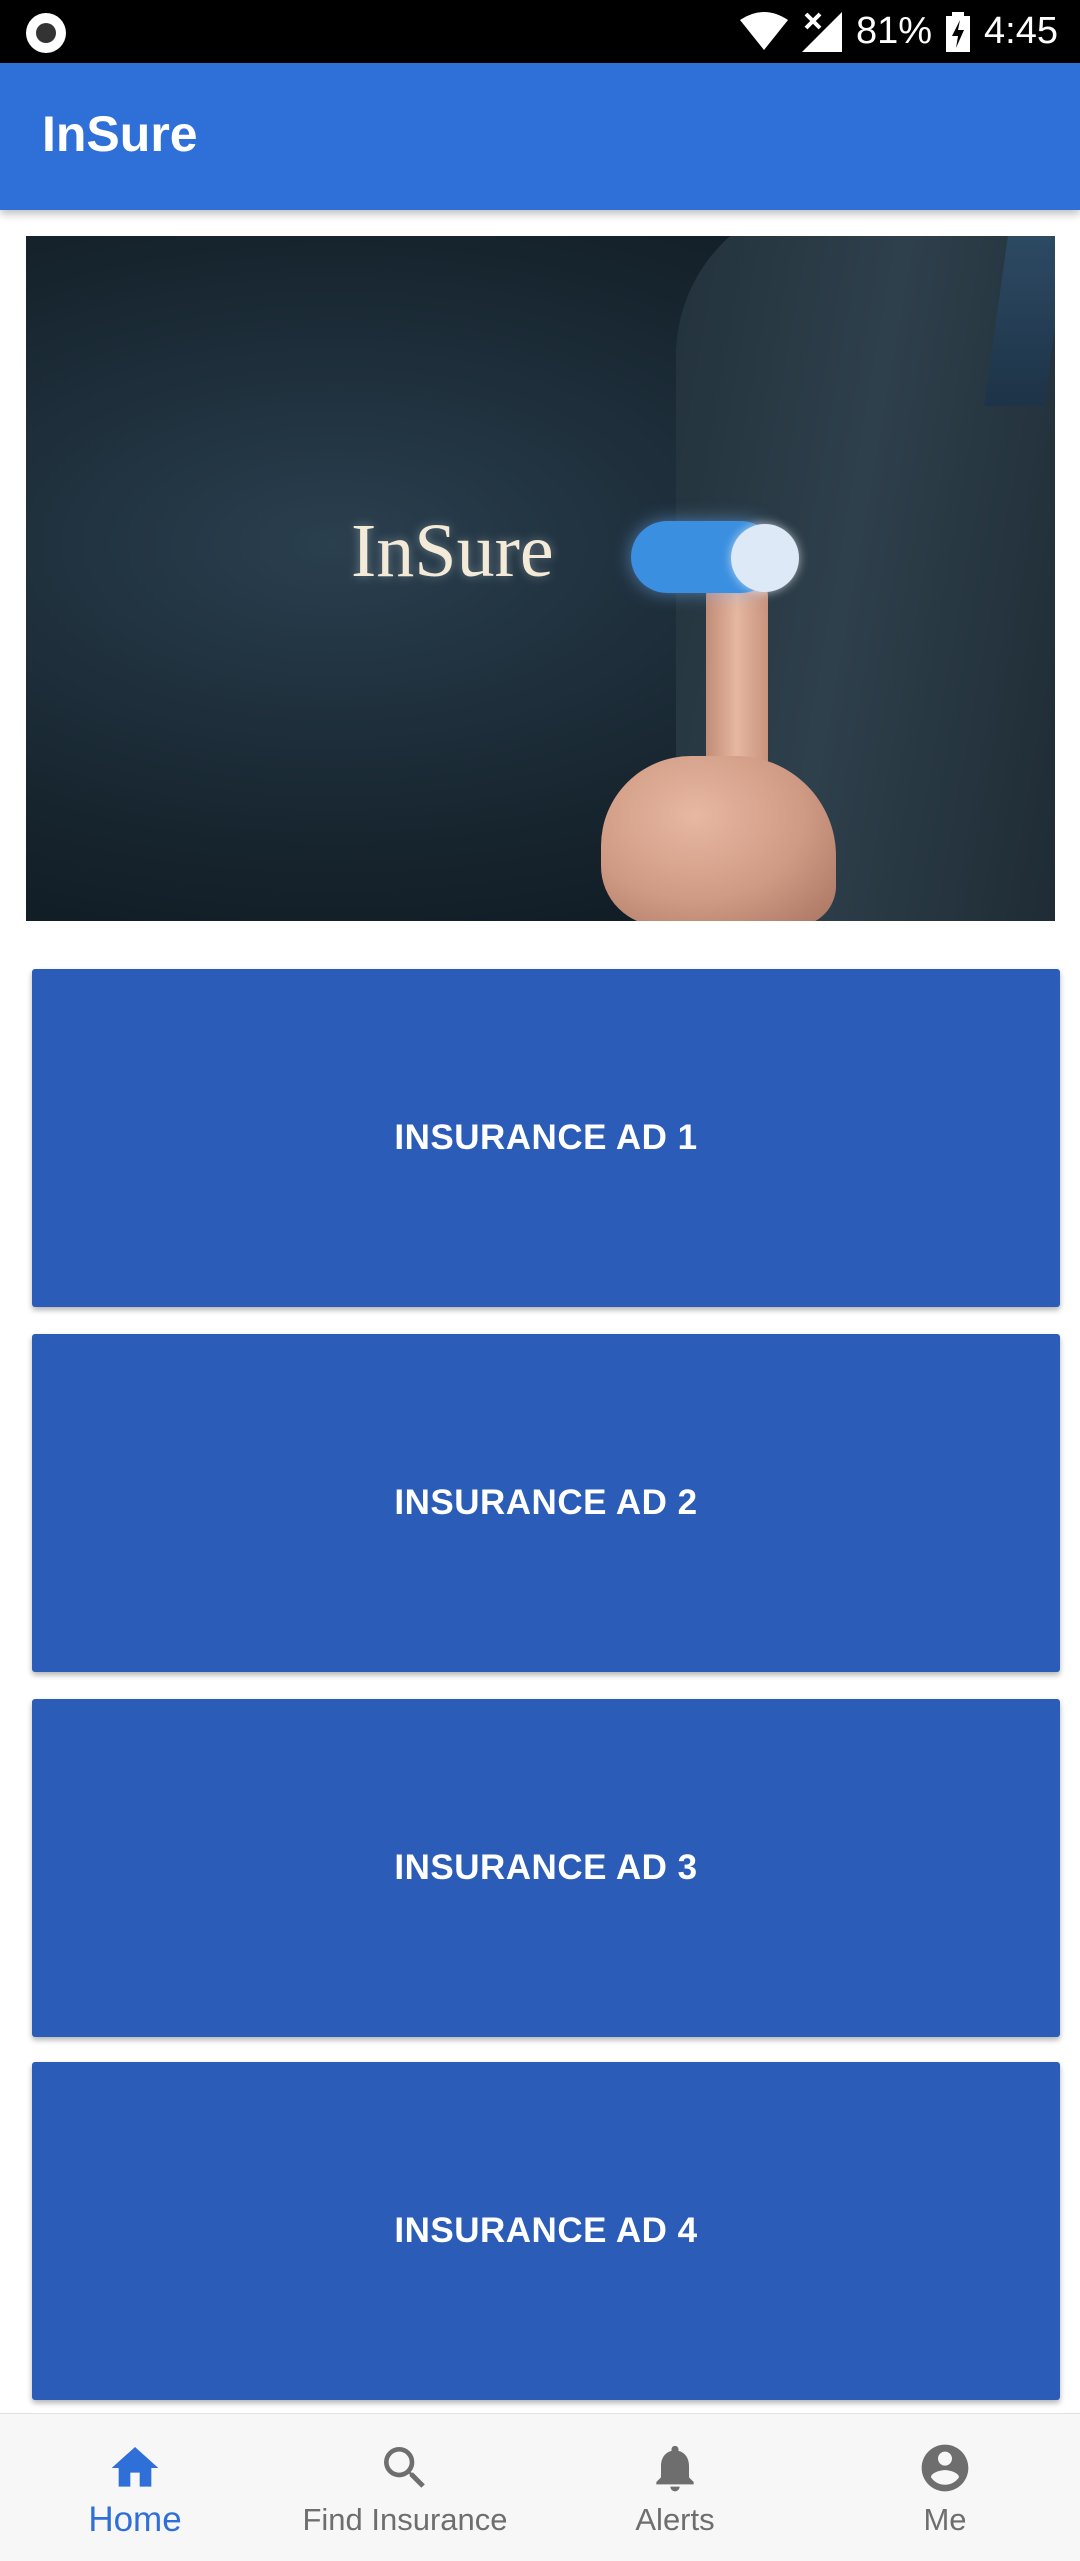 The height and width of the screenshot is (2561, 1080). I want to click on status-bar: 81% 4:45, so click(540, 31).